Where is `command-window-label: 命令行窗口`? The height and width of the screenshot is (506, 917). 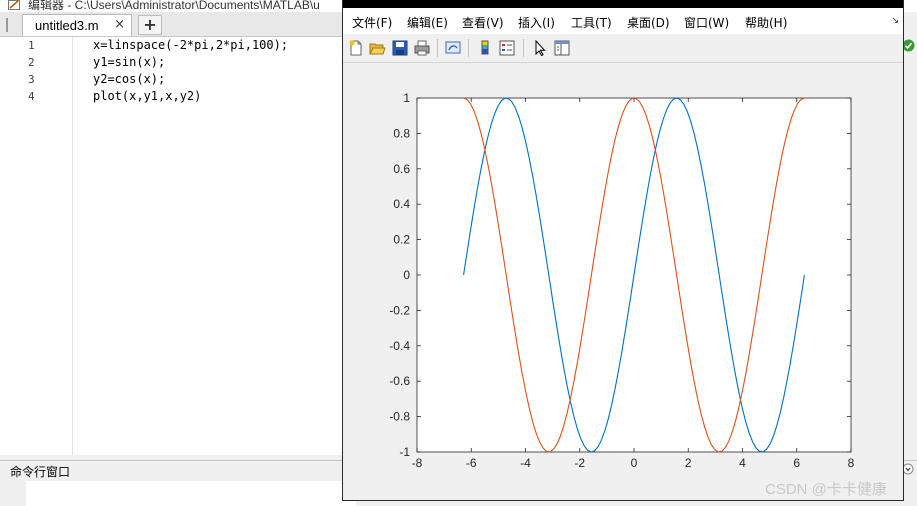
command-window-label: 命令行窗口 is located at coordinates (40, 472).